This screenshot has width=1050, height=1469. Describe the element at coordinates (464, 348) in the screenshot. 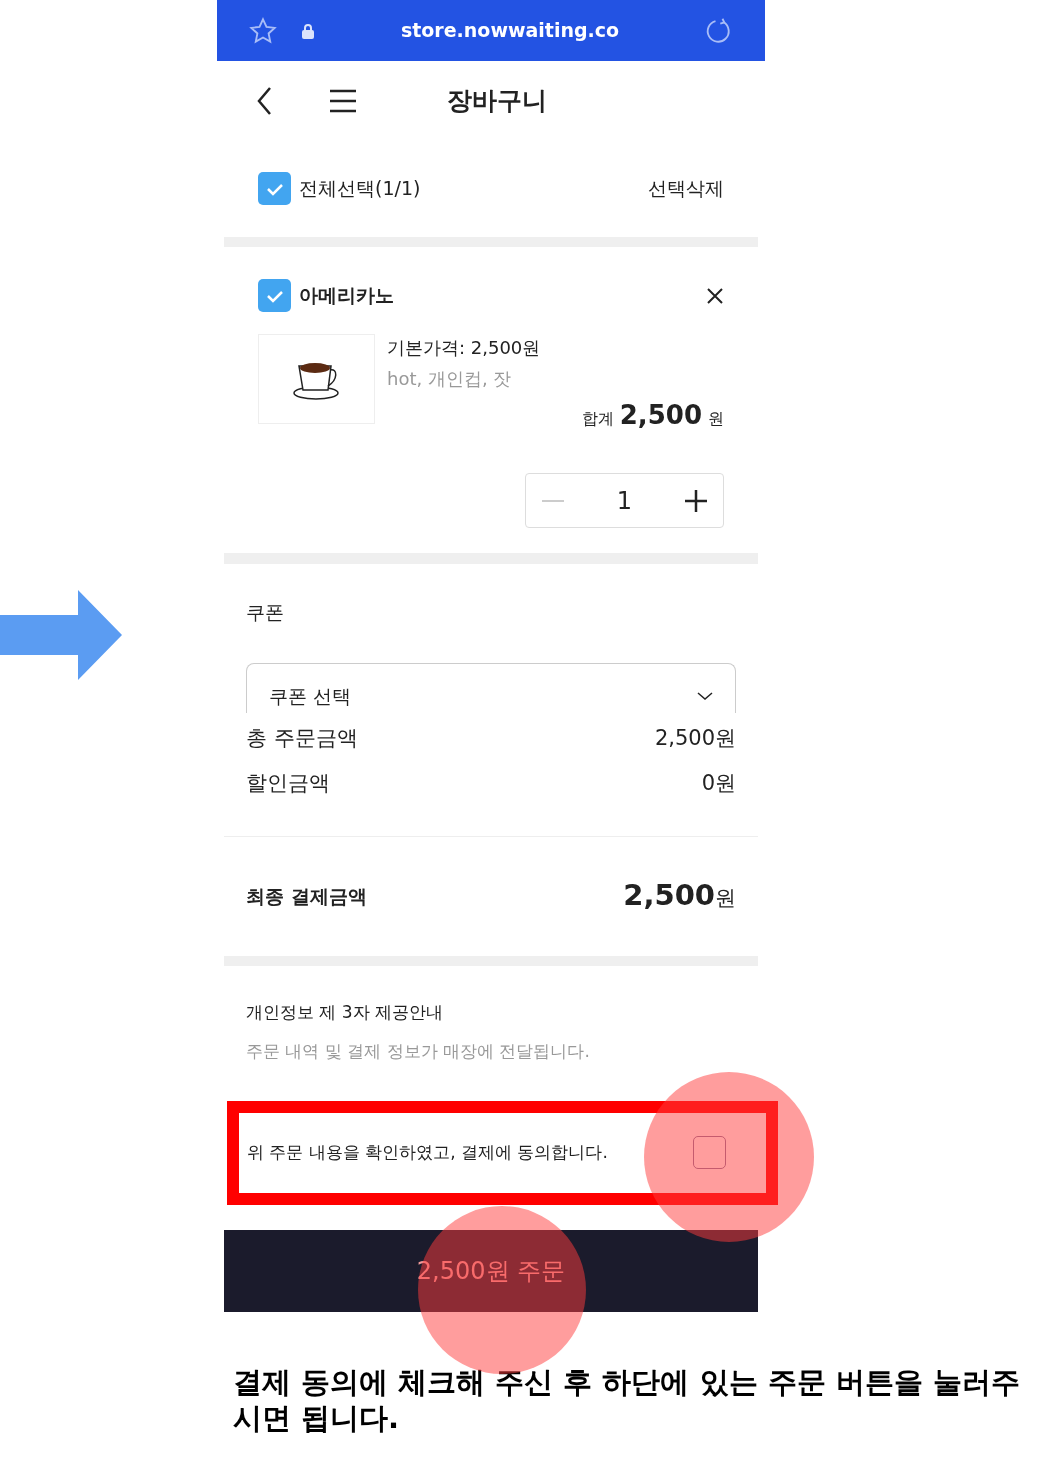

I see `base-price: 기본가격: 2,500원` at that location.